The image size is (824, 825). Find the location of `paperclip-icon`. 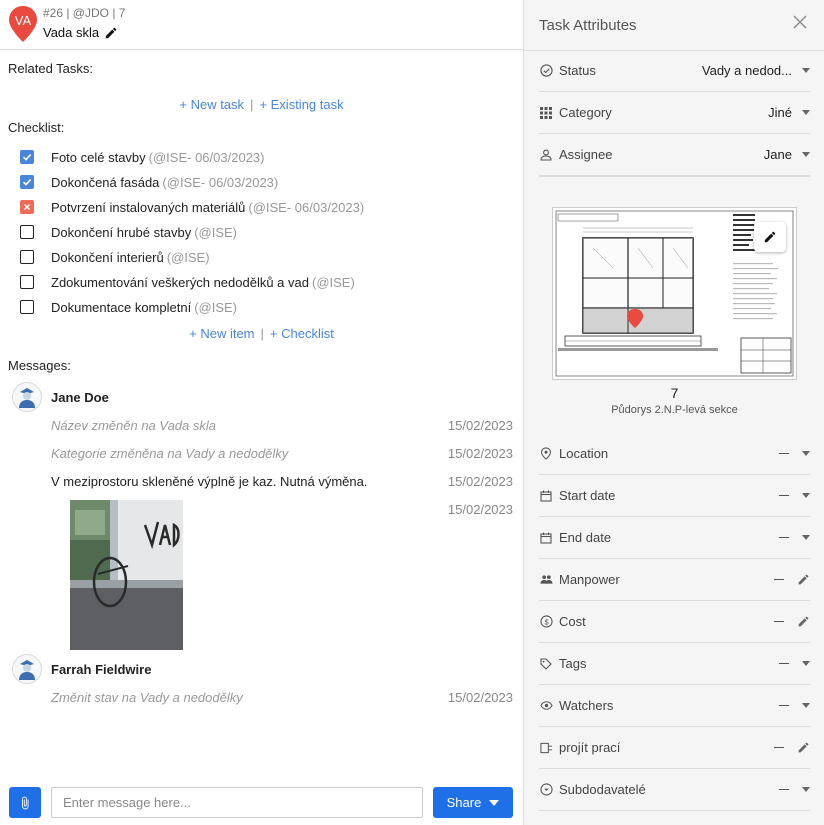

paperclip-icon is located at coordinates (25, 802).